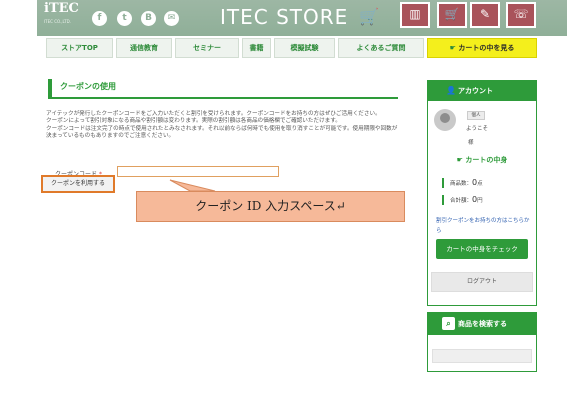 This screenshot has width=567, height=414. What do you see at coordinates (484, 226) in the screenshot?
I see `coupon-link: 割引クーポンをお持ちの方はこちらから` at bounding box center [484, 226].